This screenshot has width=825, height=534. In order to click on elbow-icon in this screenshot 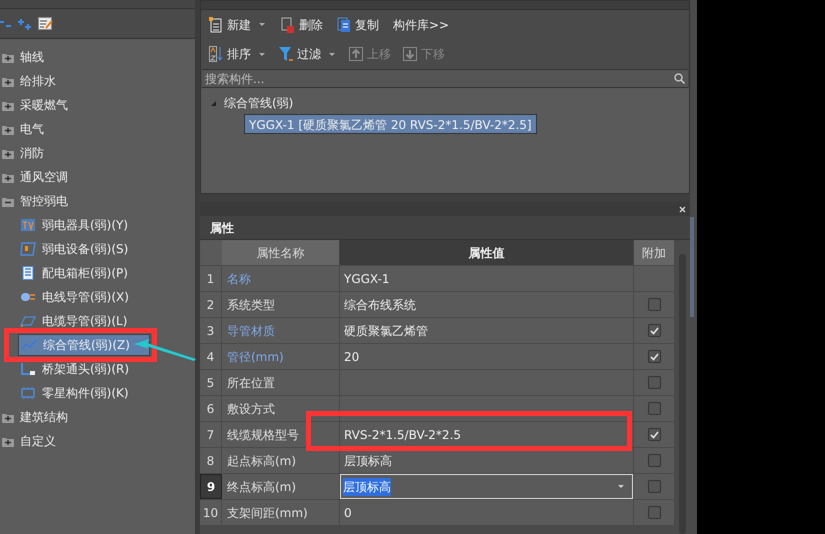, I will do `click(28, 369)`.